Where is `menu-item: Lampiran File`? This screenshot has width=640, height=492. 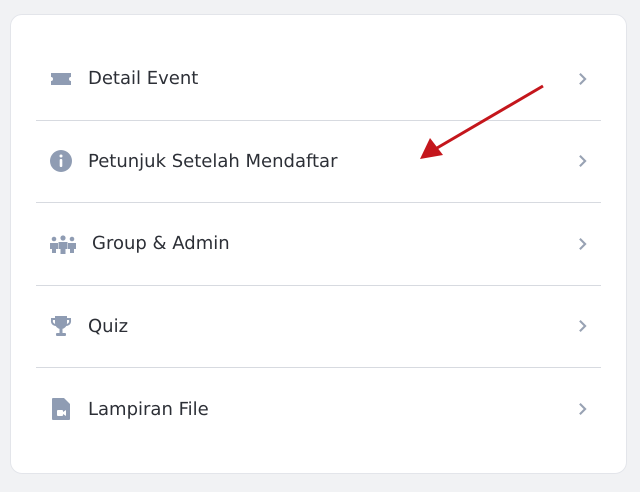 menu-item: Lampiran File is located at coordinates (318, 409).